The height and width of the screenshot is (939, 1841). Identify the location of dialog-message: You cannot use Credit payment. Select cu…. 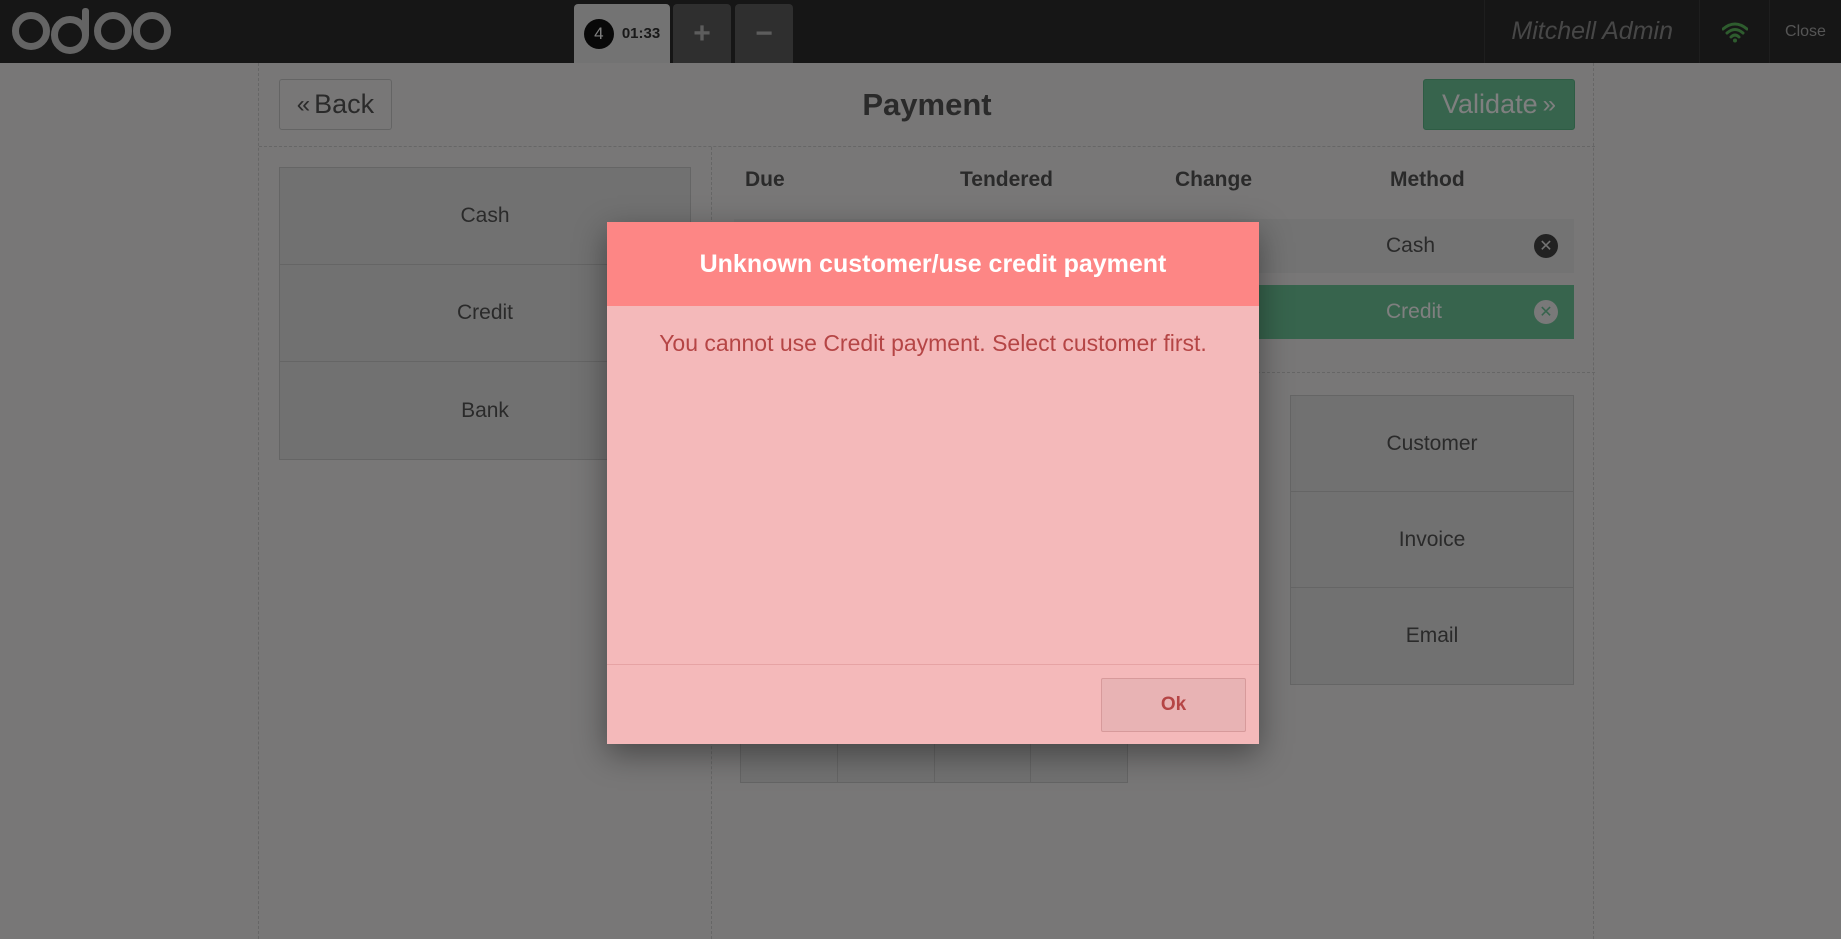
(933, 343).